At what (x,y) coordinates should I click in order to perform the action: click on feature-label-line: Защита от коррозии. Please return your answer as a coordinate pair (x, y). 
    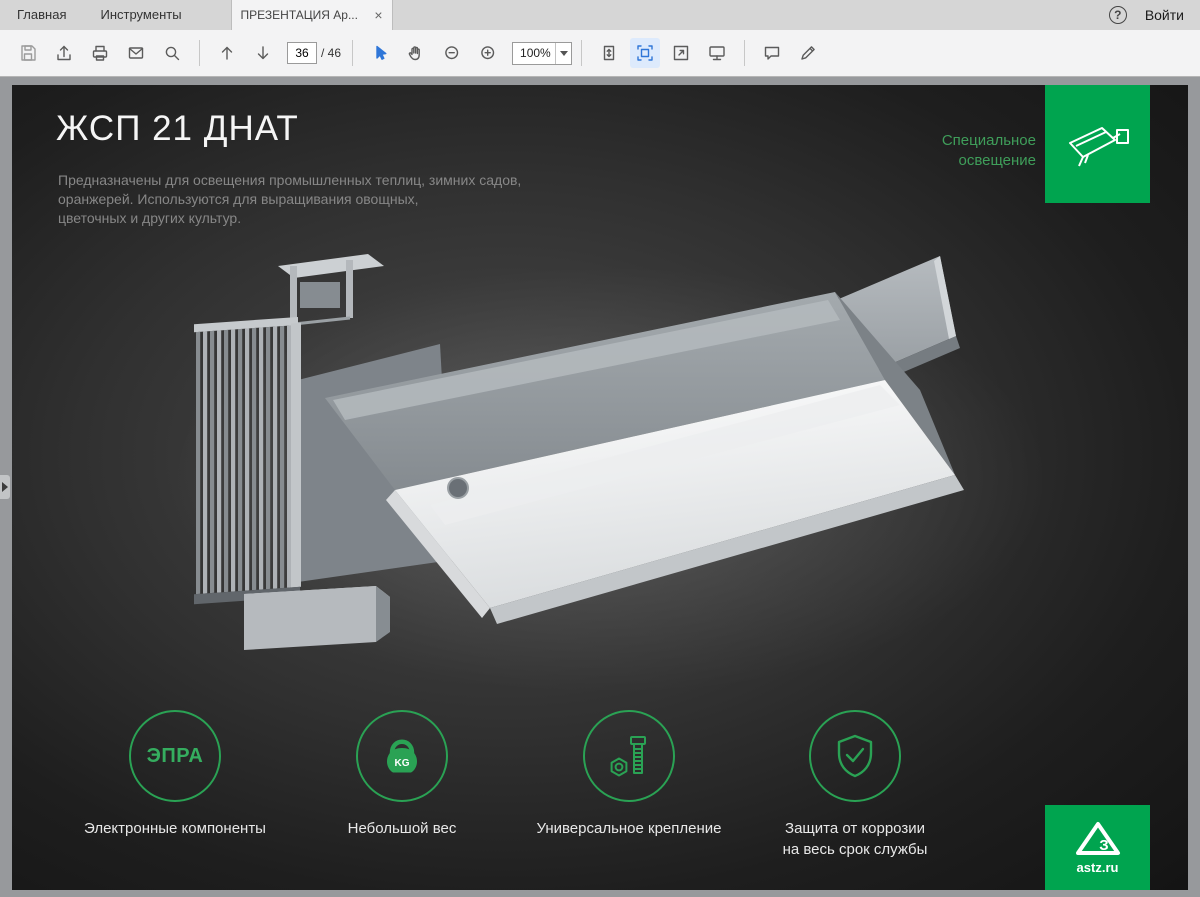
    Looking at the image, I should click on (855, 828).